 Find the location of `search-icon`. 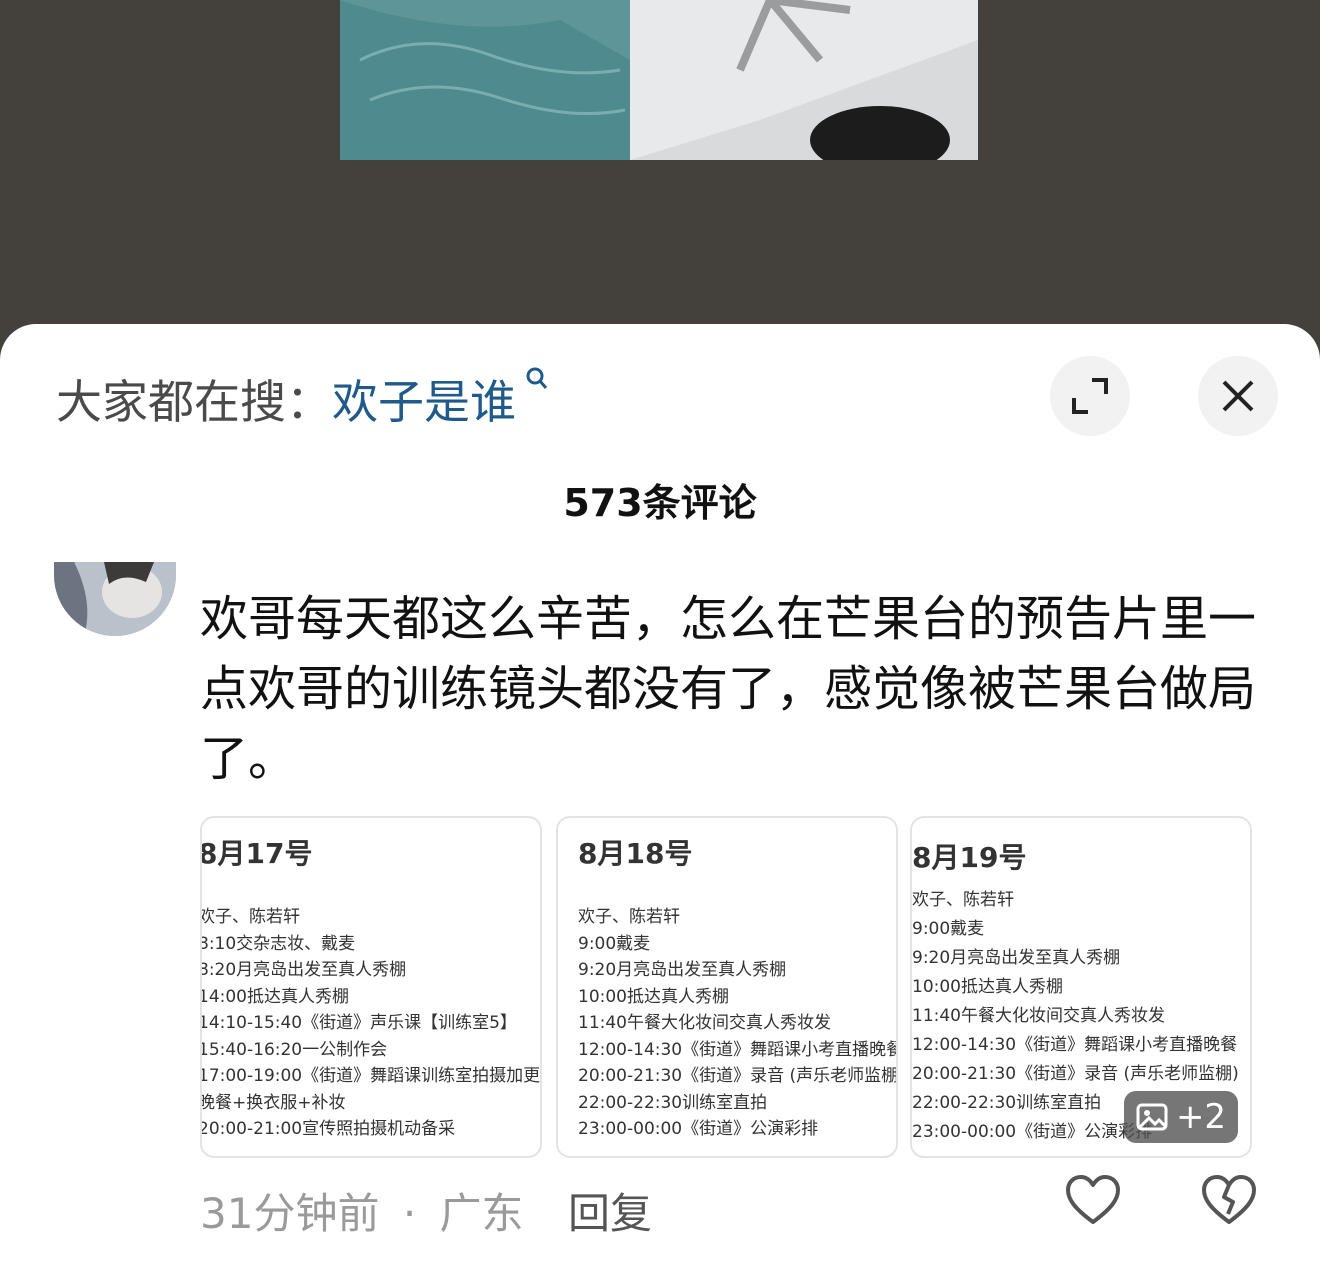

search-icon is located at coordinates (533, 383).